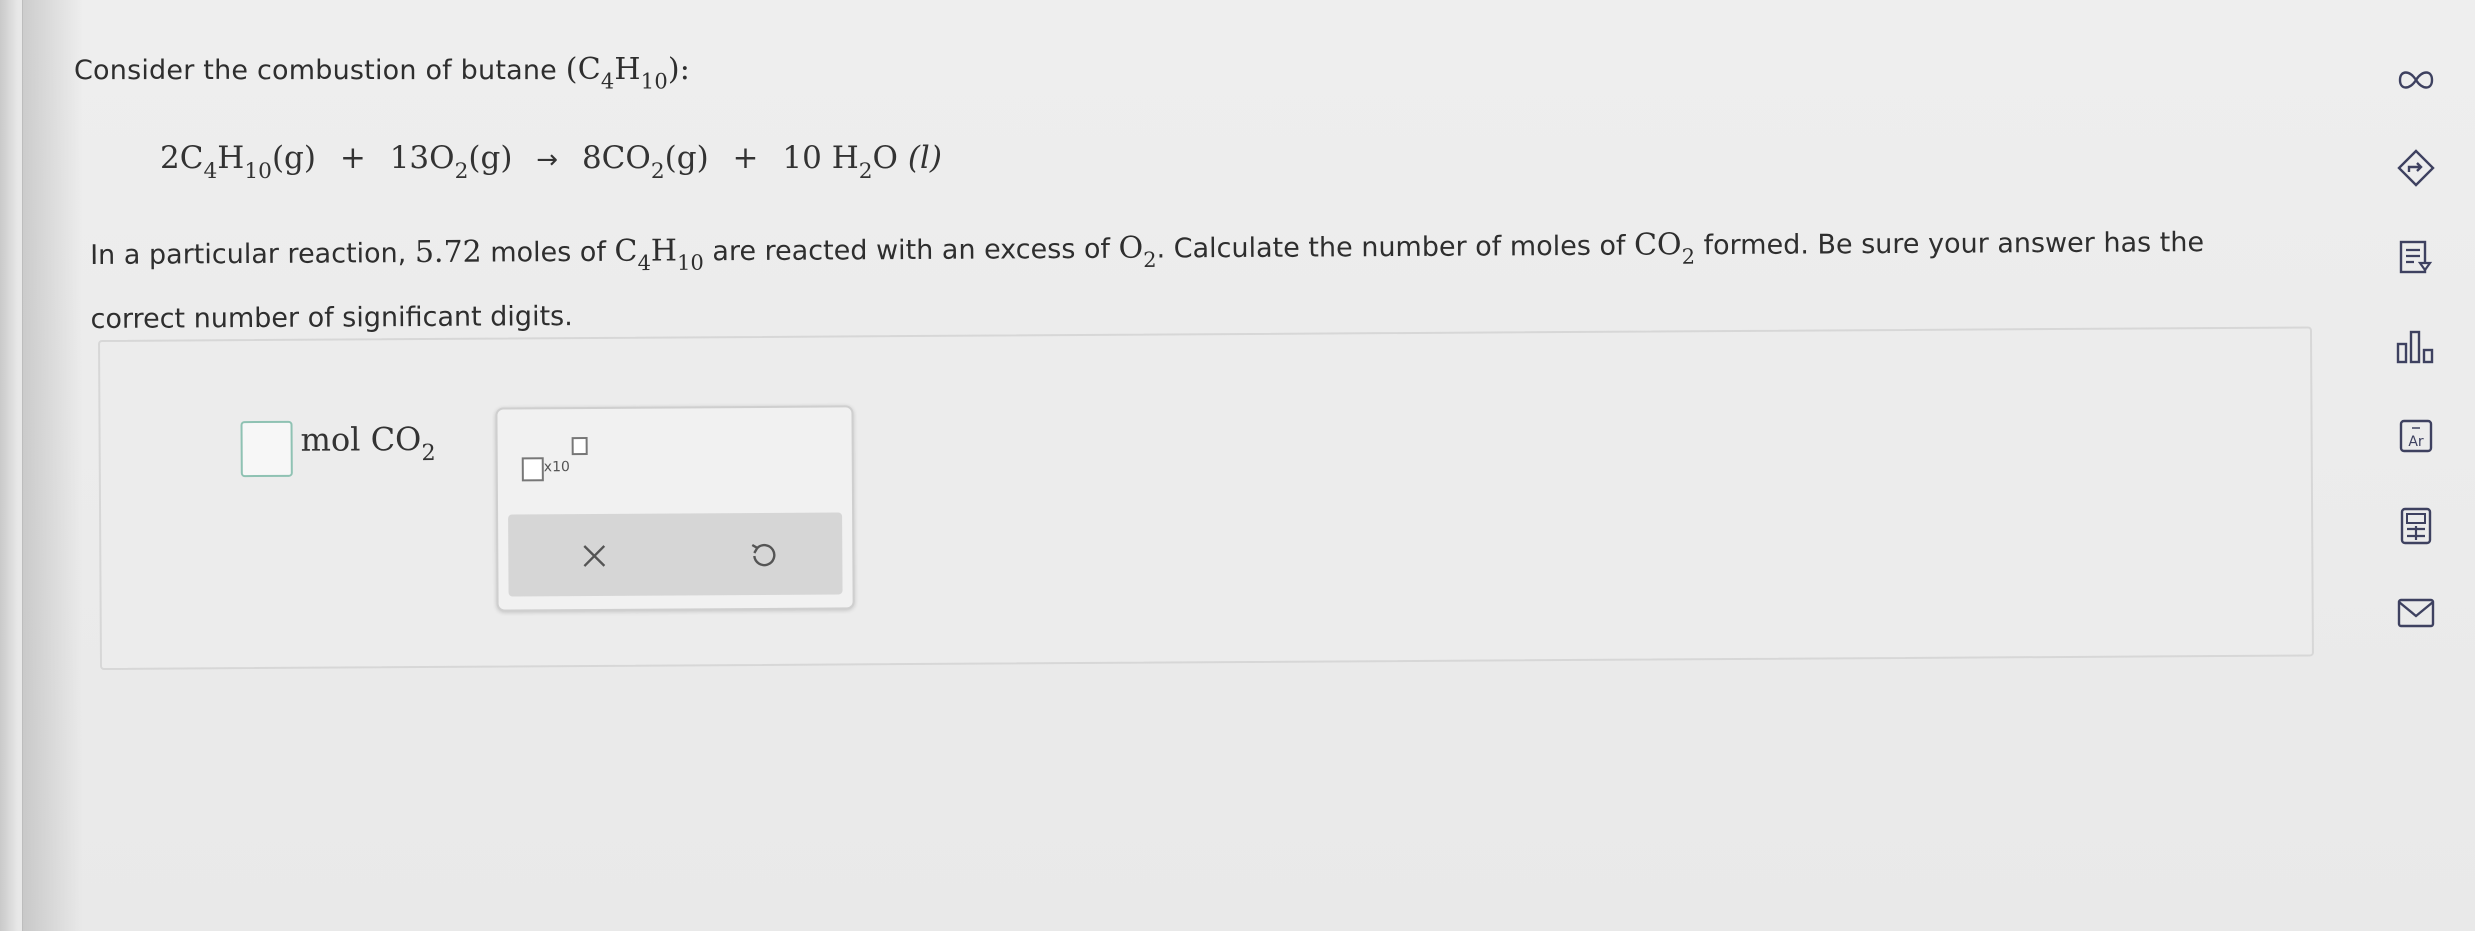  What do you see at coordinates (556, 467) in the screenshot?
I see `x10-label: x10` at bounding box center [556, 467].